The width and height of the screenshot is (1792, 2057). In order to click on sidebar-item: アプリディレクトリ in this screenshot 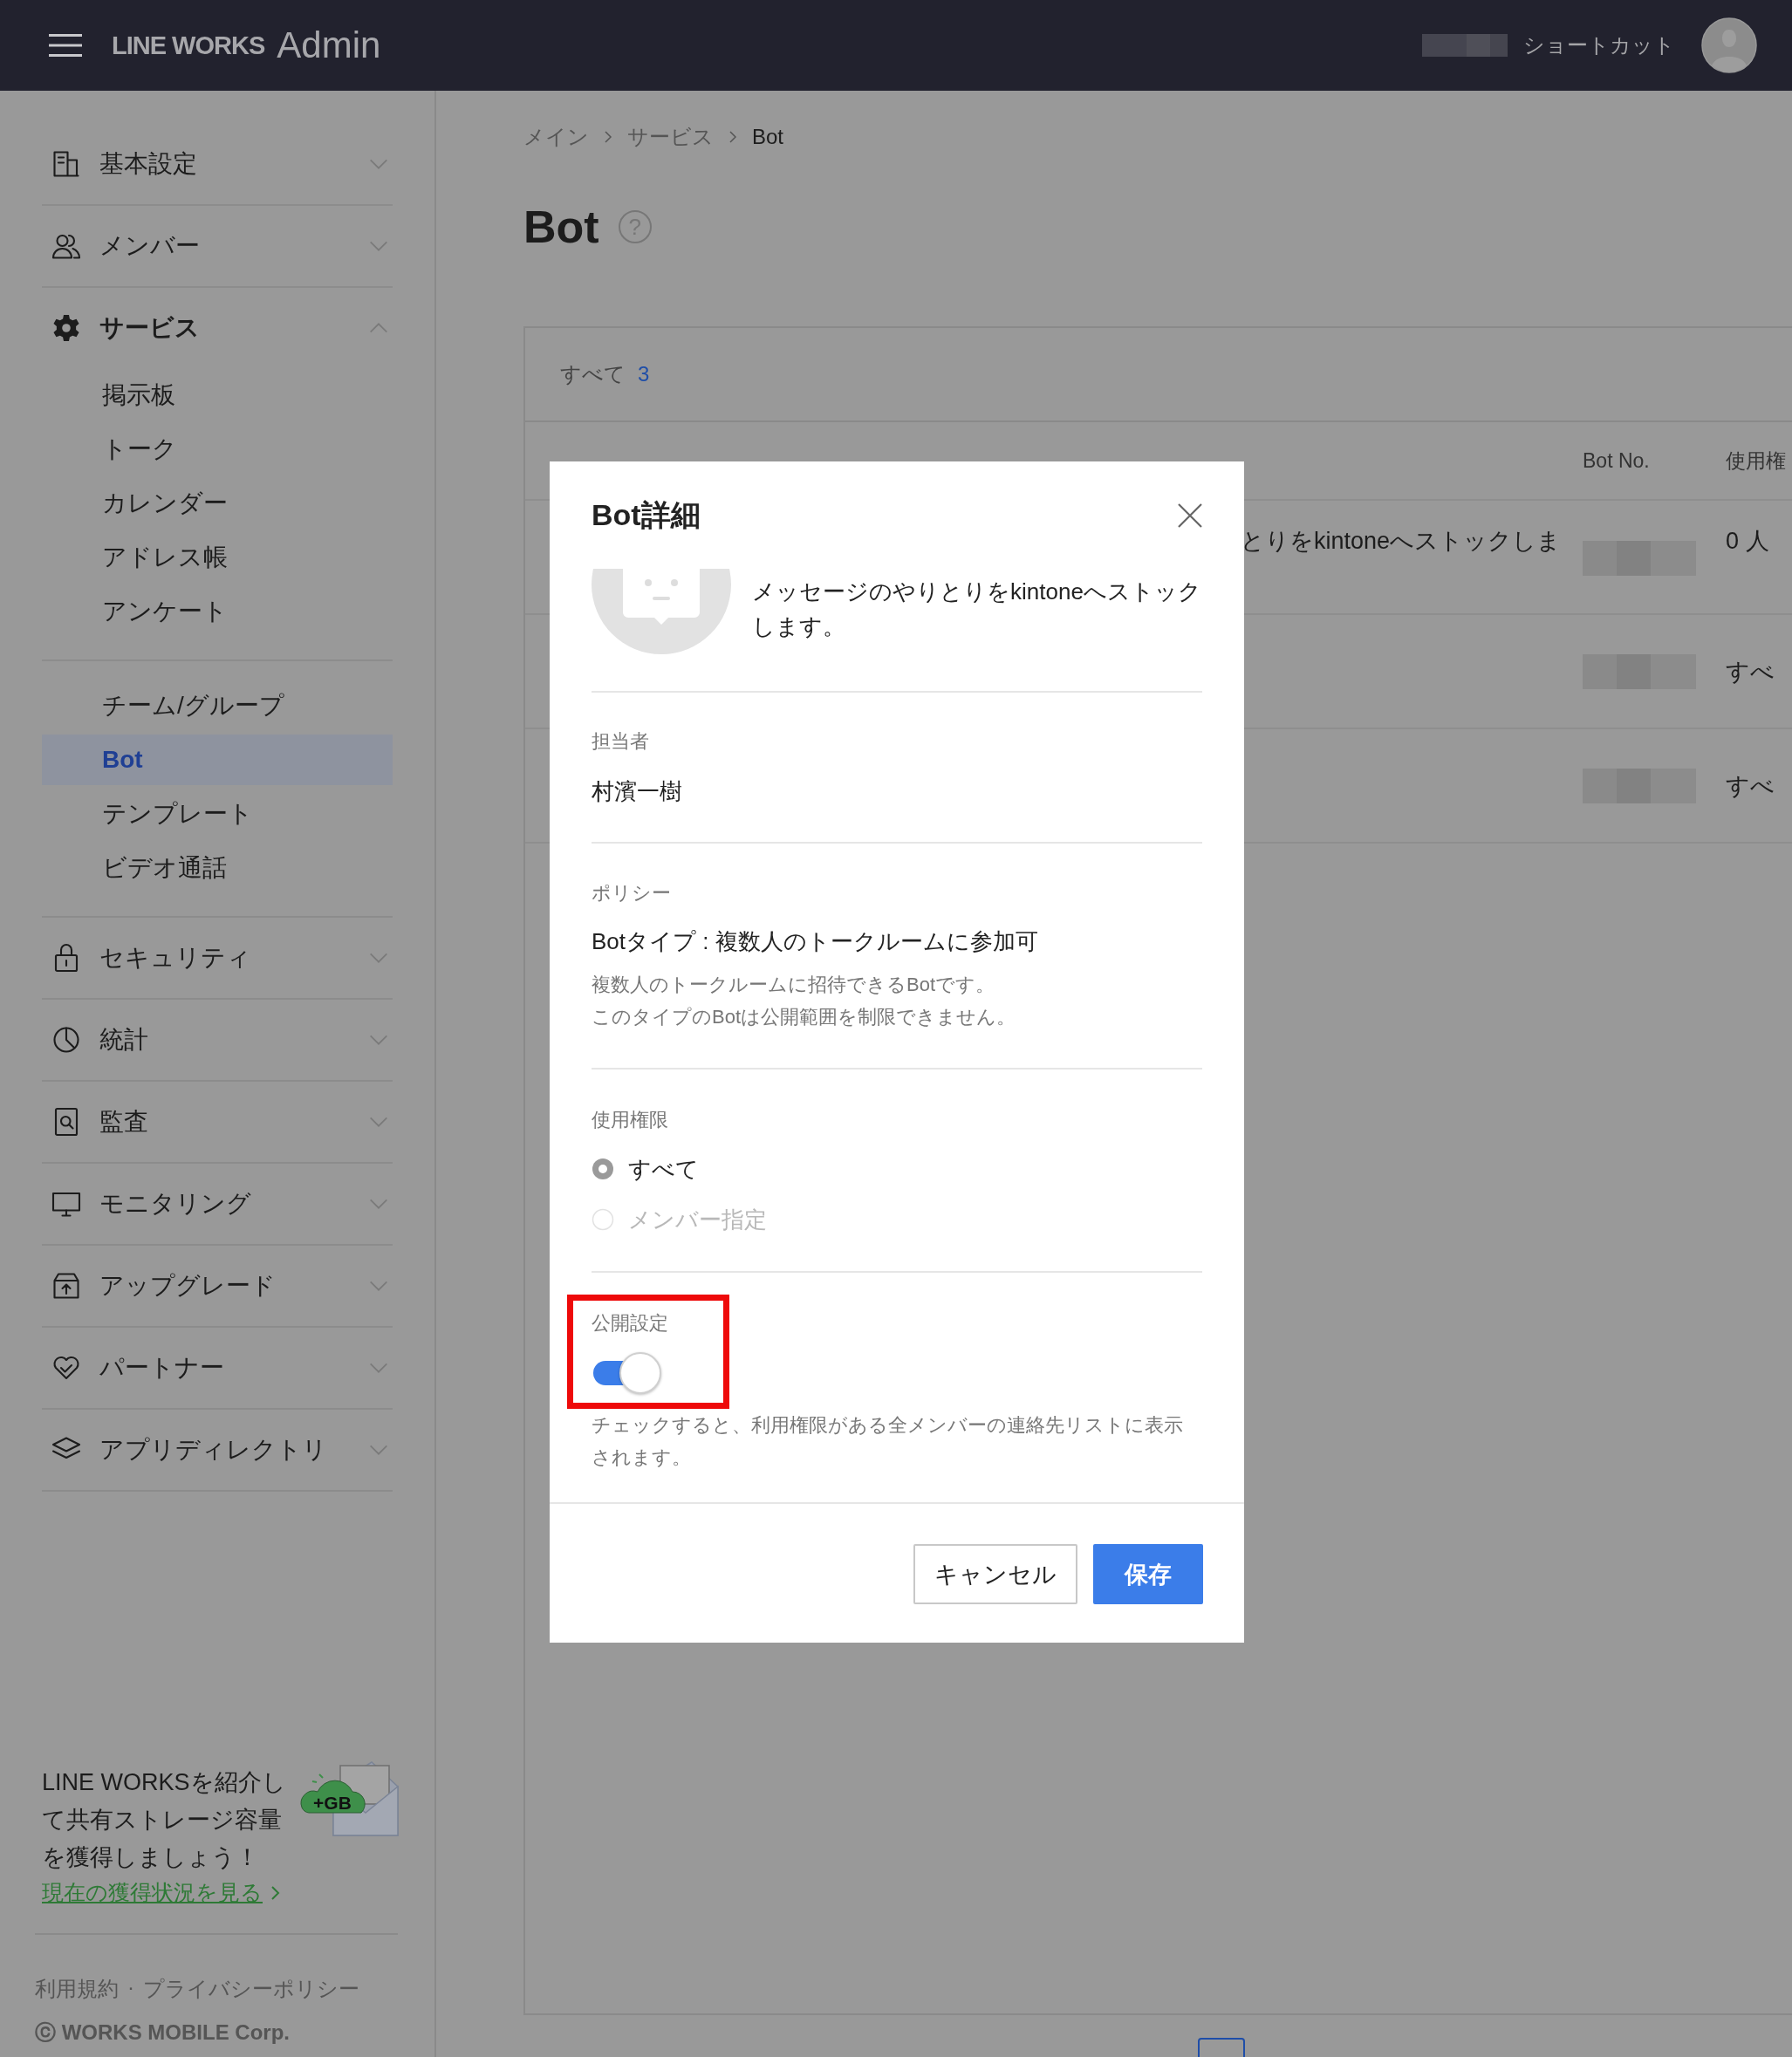, I will do `click(224, 1450)`.